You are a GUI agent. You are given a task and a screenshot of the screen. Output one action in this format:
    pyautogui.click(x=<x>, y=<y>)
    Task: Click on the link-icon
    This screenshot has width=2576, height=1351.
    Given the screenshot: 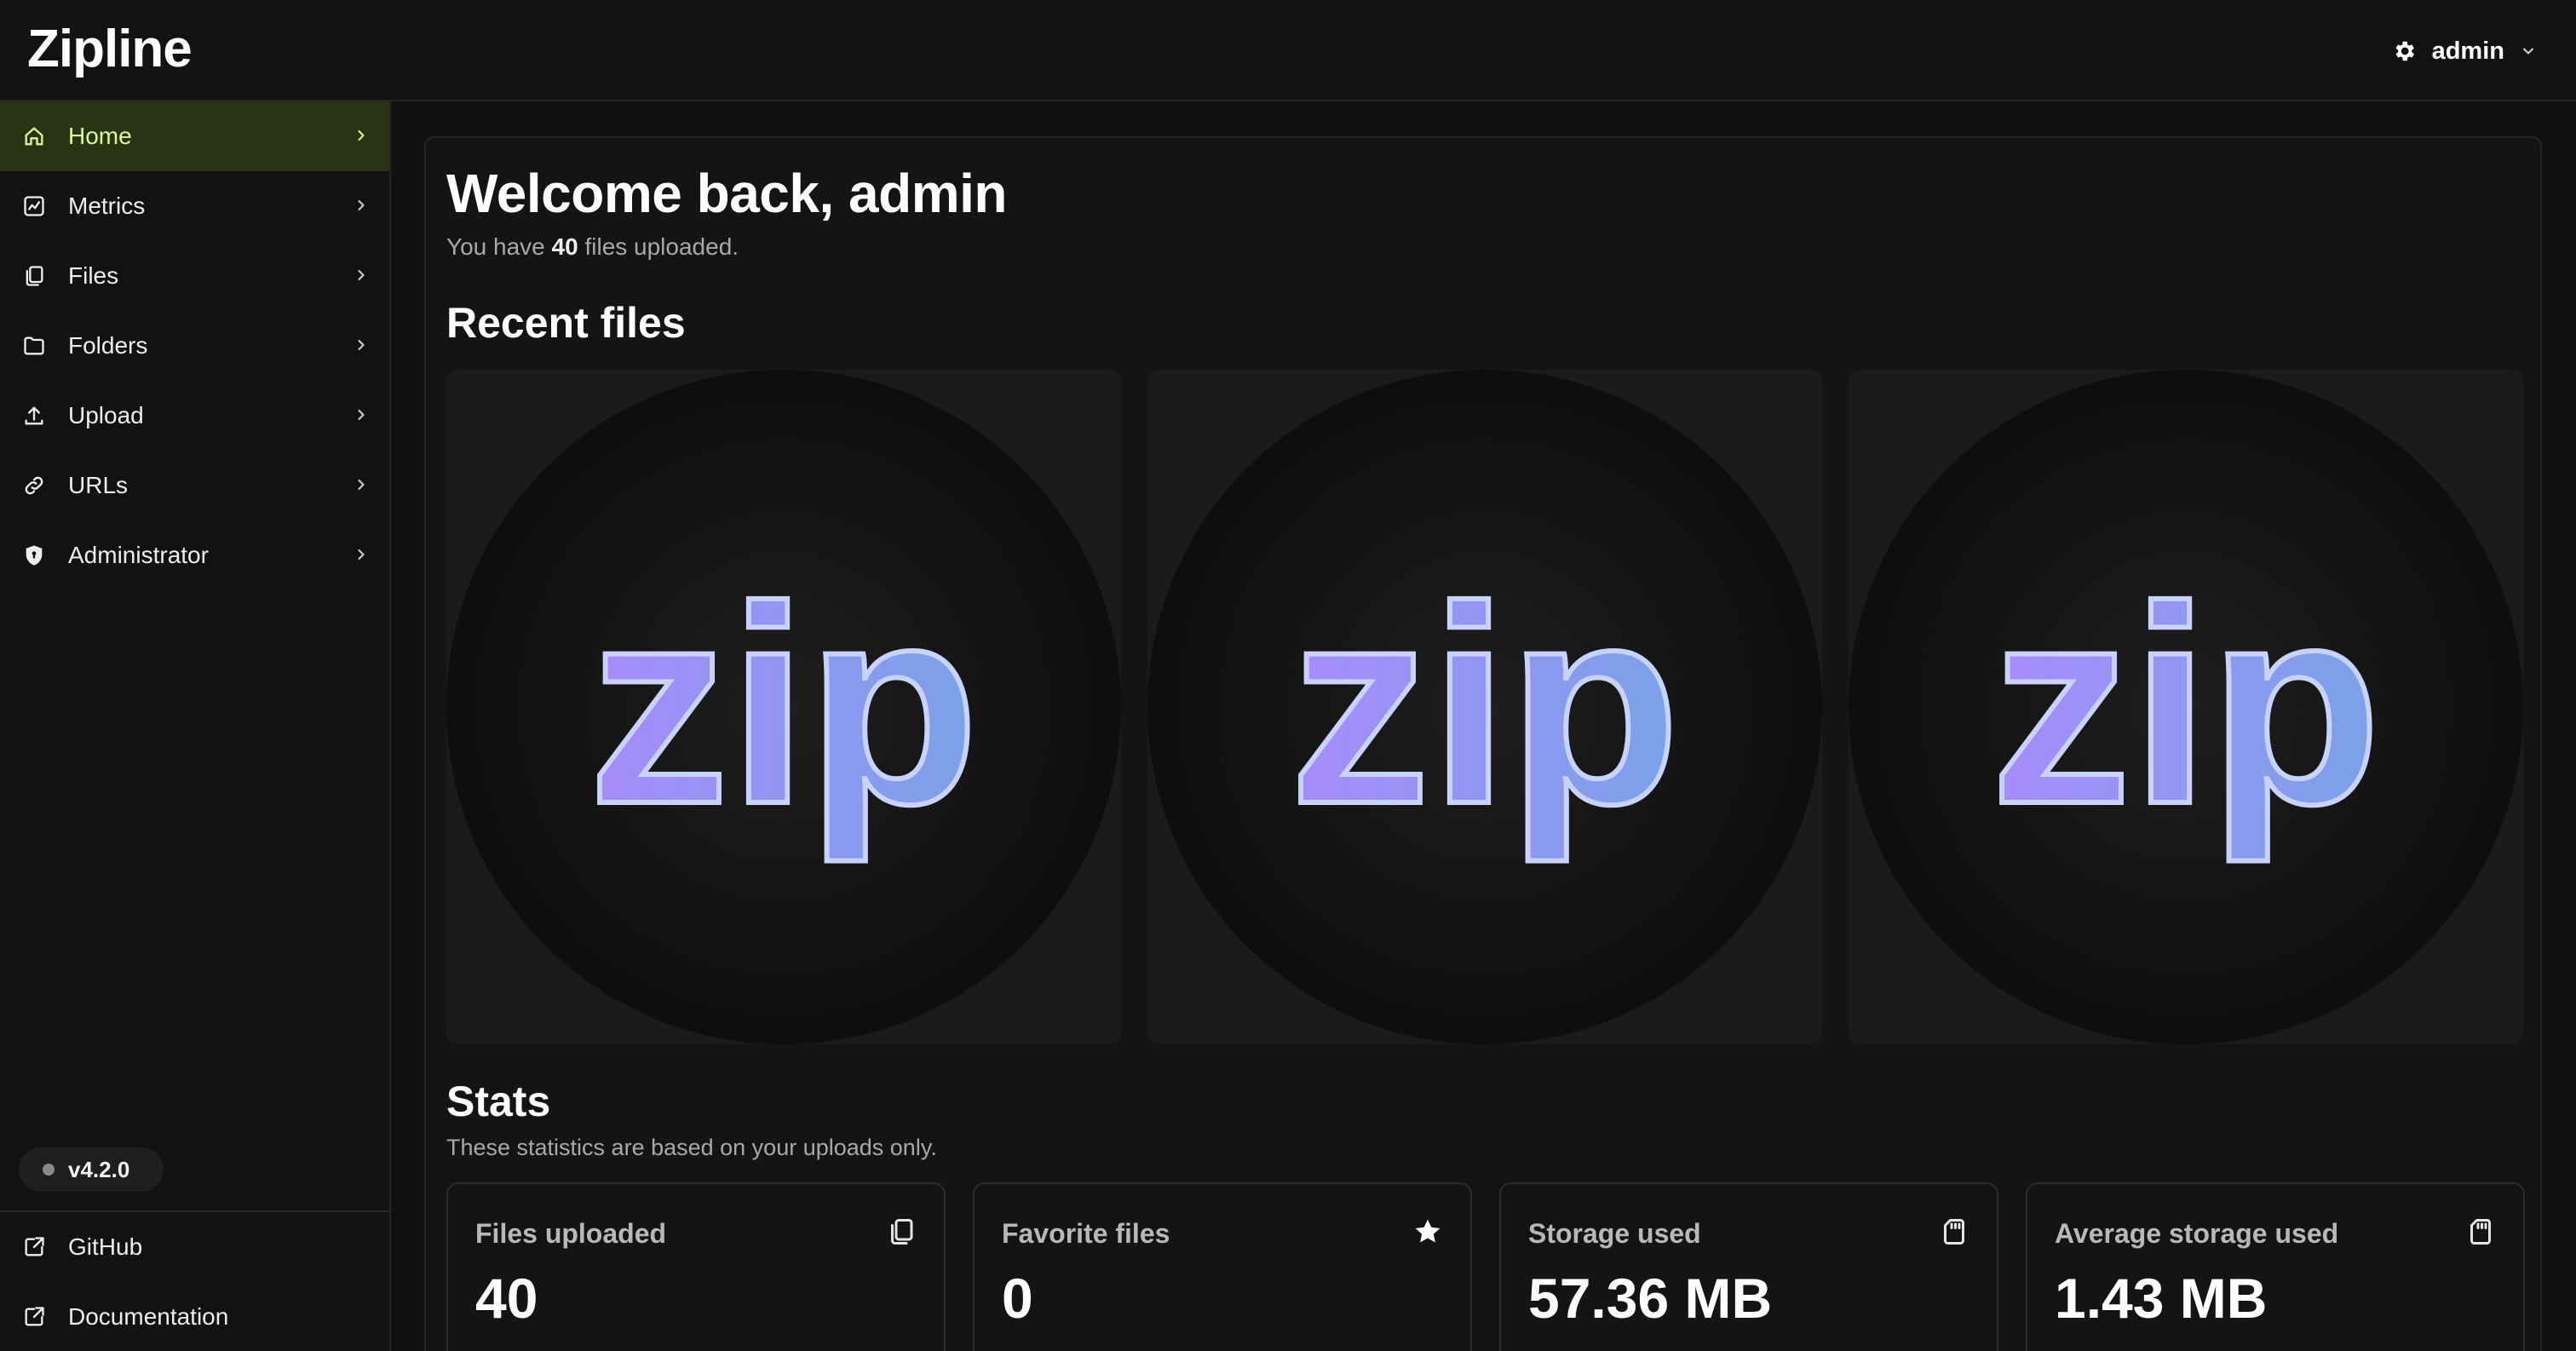 What is the action you would take?
    pyautogui.click(x=34, y=485)
    